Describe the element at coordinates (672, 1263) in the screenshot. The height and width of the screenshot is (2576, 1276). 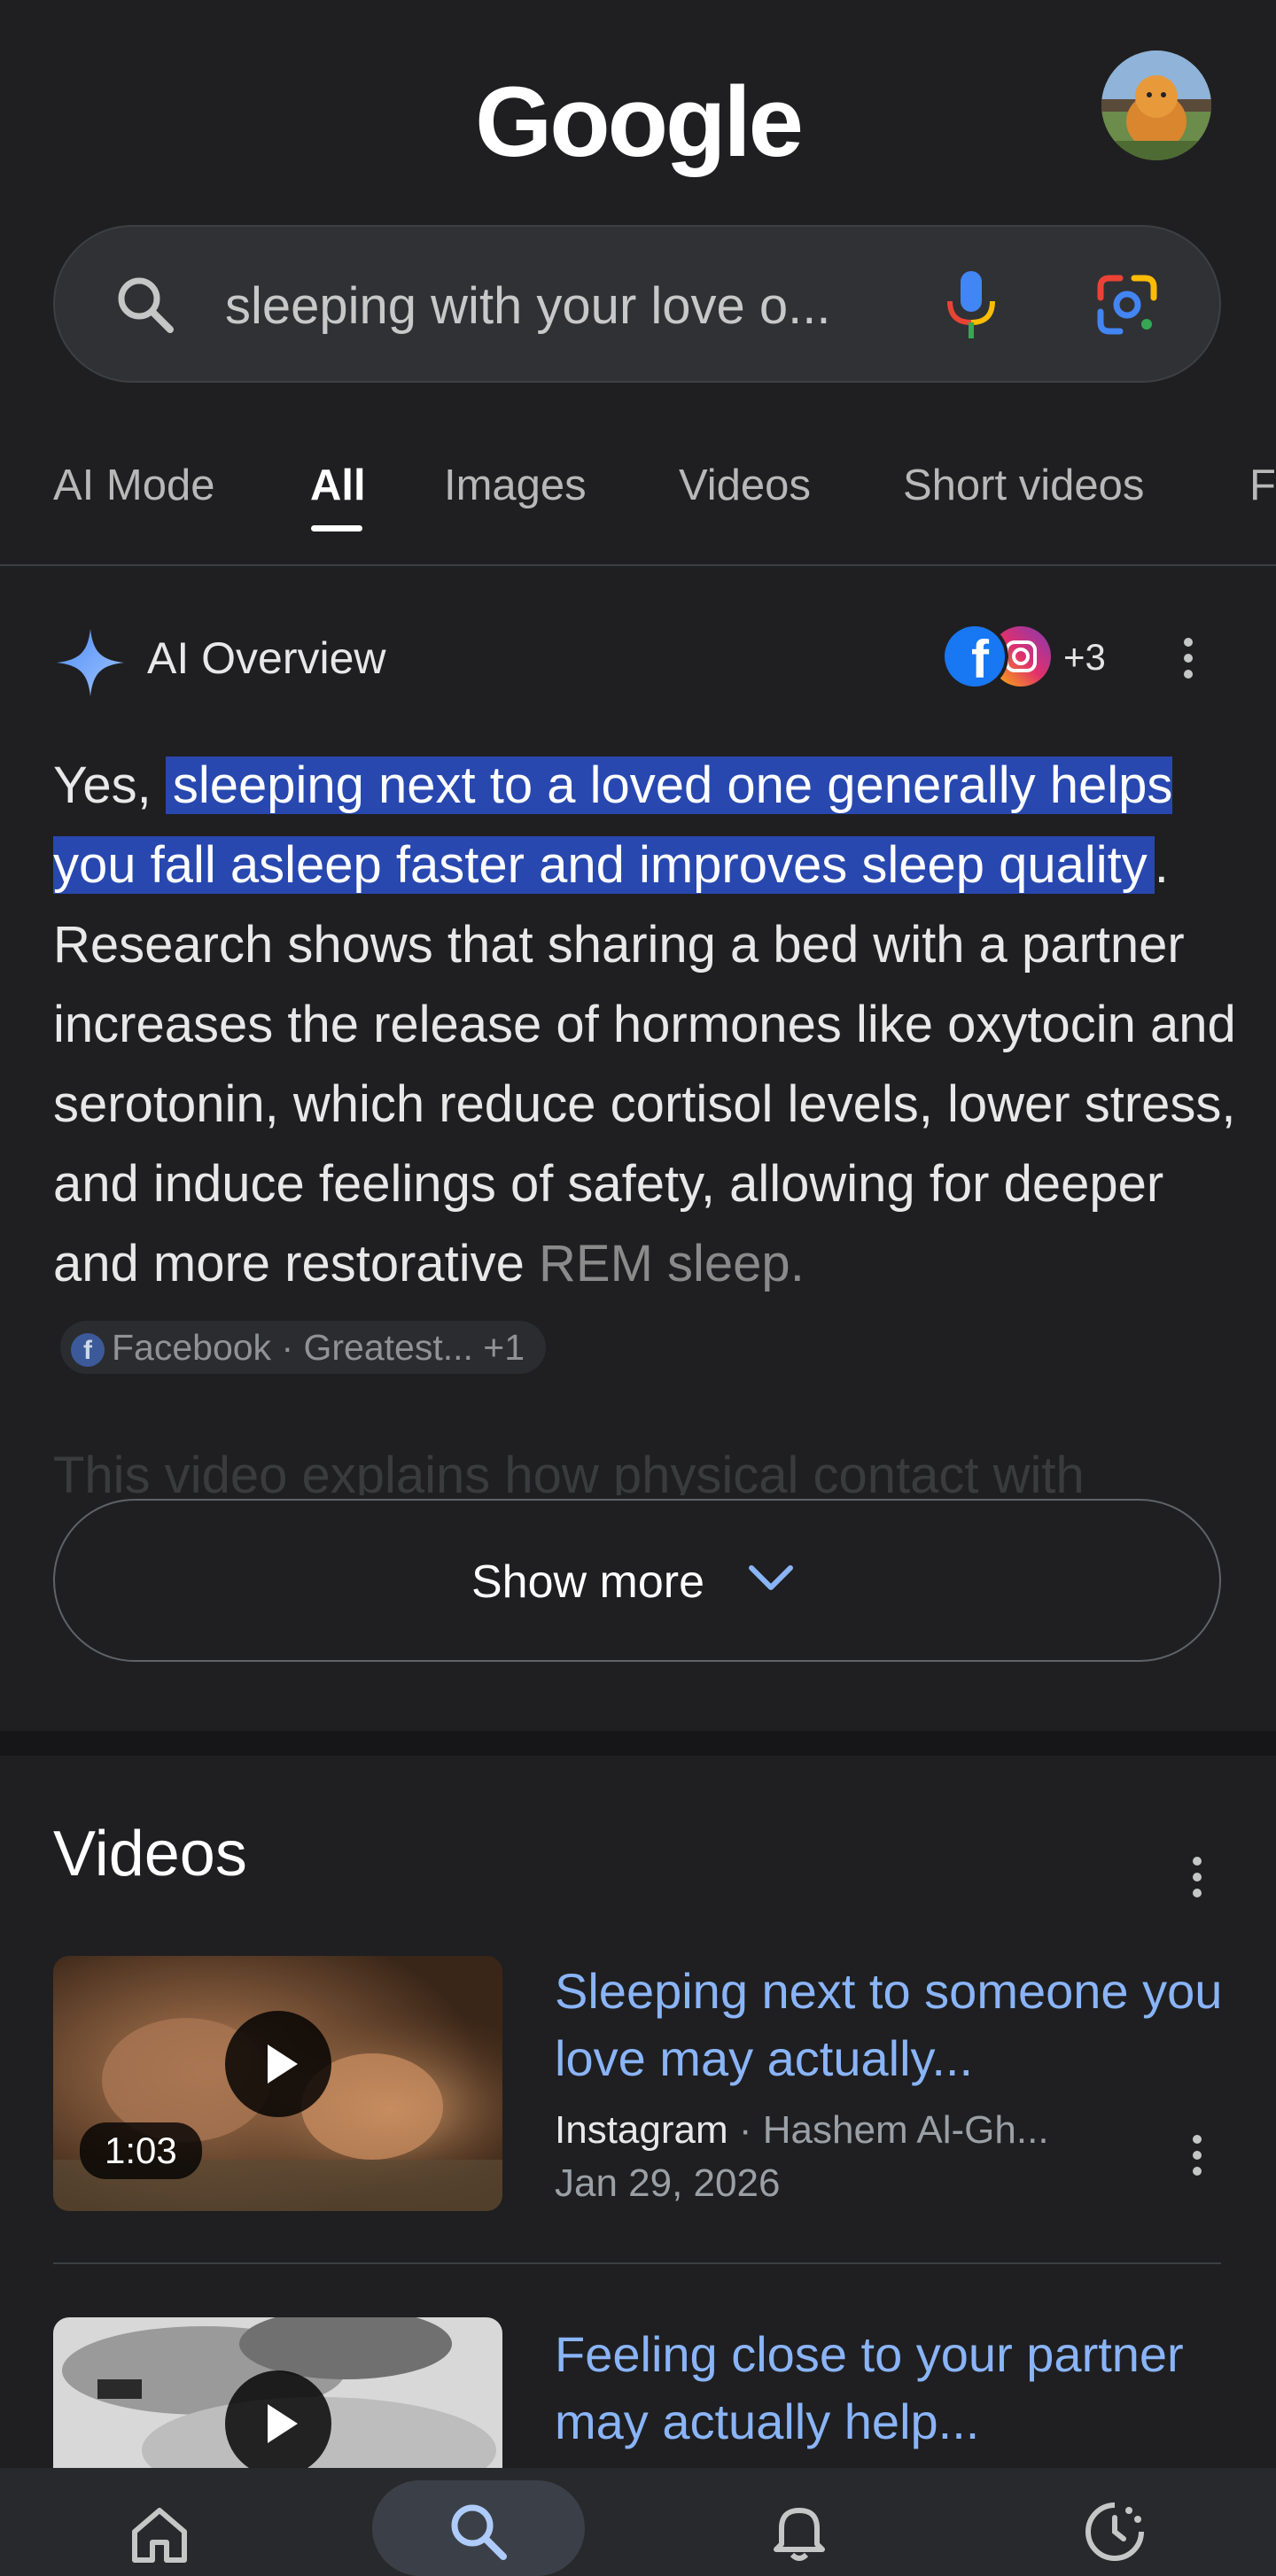
I see `overview-fade: REM sleep.` at that location.